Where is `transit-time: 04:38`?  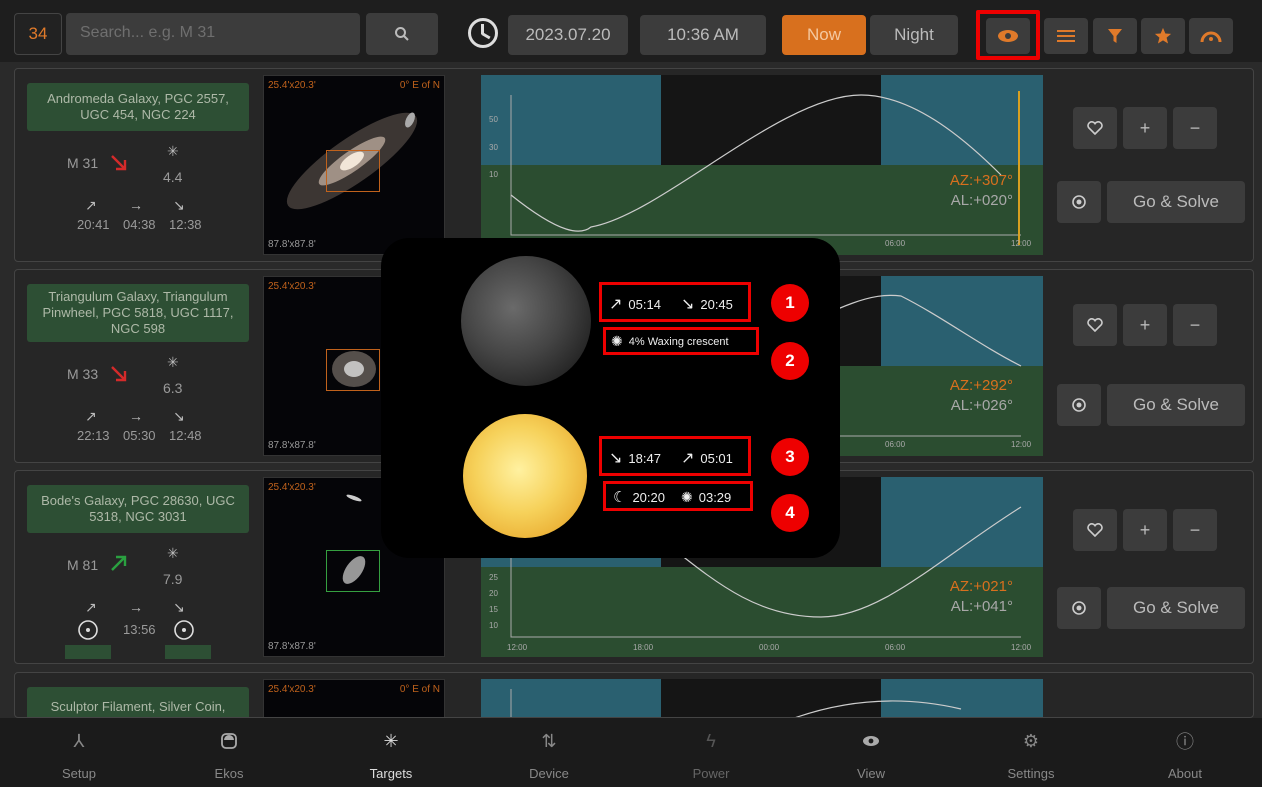 transit-time: 04:38 is located at coordinates (139, 224).